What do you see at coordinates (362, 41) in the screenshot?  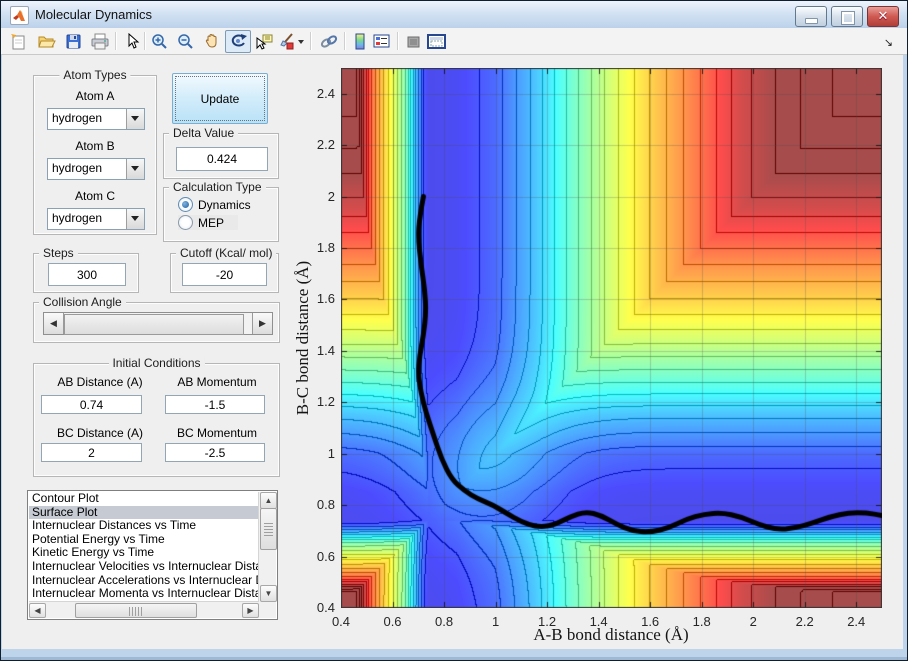 I see `insert-colorbar-icon` at bounding box center [362, 41].